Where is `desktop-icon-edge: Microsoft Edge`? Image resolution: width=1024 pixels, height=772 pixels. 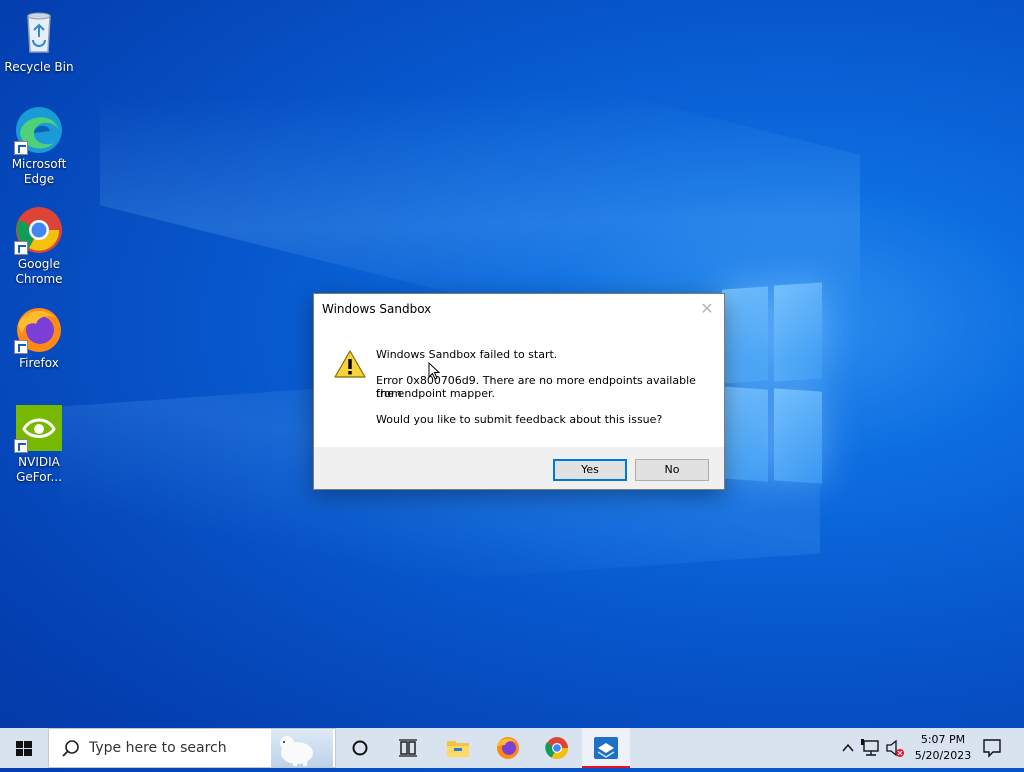
desktop-icon-edge: Microsoft Edge is located at coordinates (39, 146).